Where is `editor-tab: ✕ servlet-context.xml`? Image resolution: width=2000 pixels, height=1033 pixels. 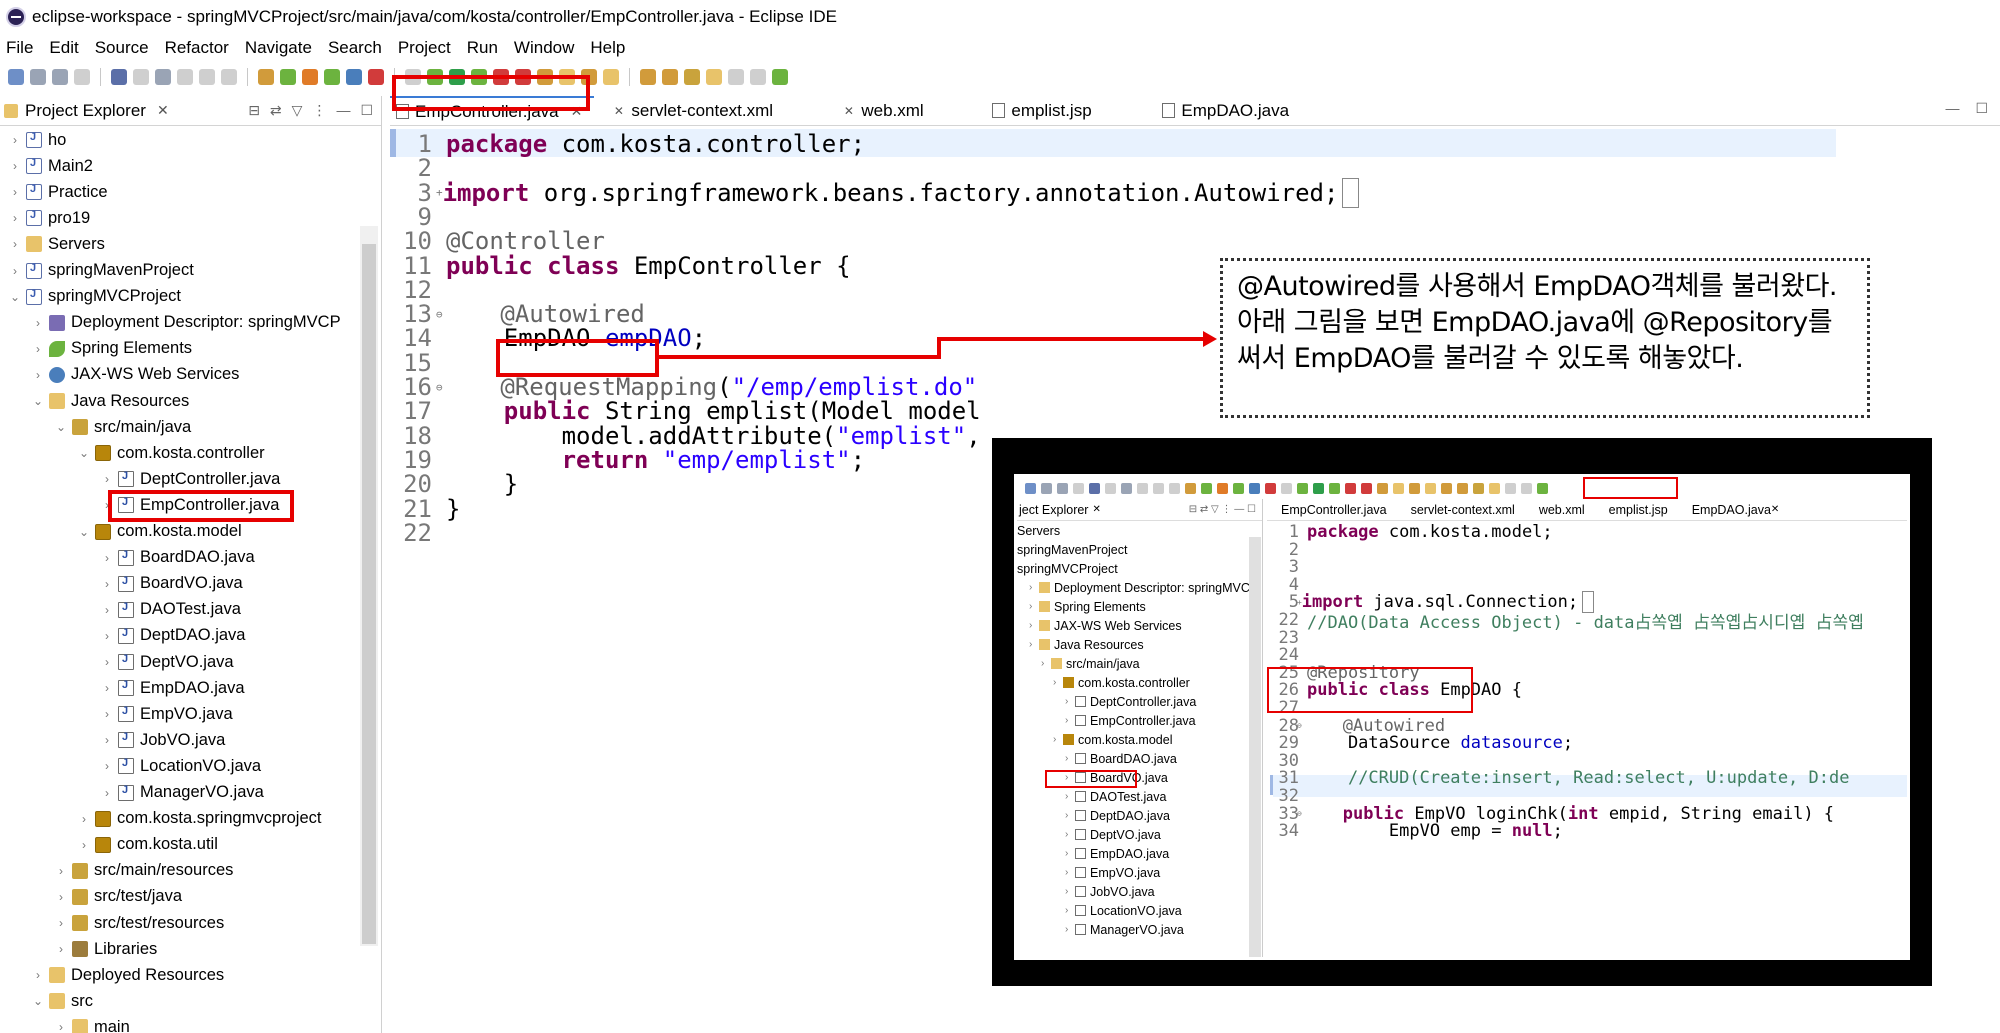
editor-tab: ✕ servlet-context.xml is located at coordinates (706, 111).